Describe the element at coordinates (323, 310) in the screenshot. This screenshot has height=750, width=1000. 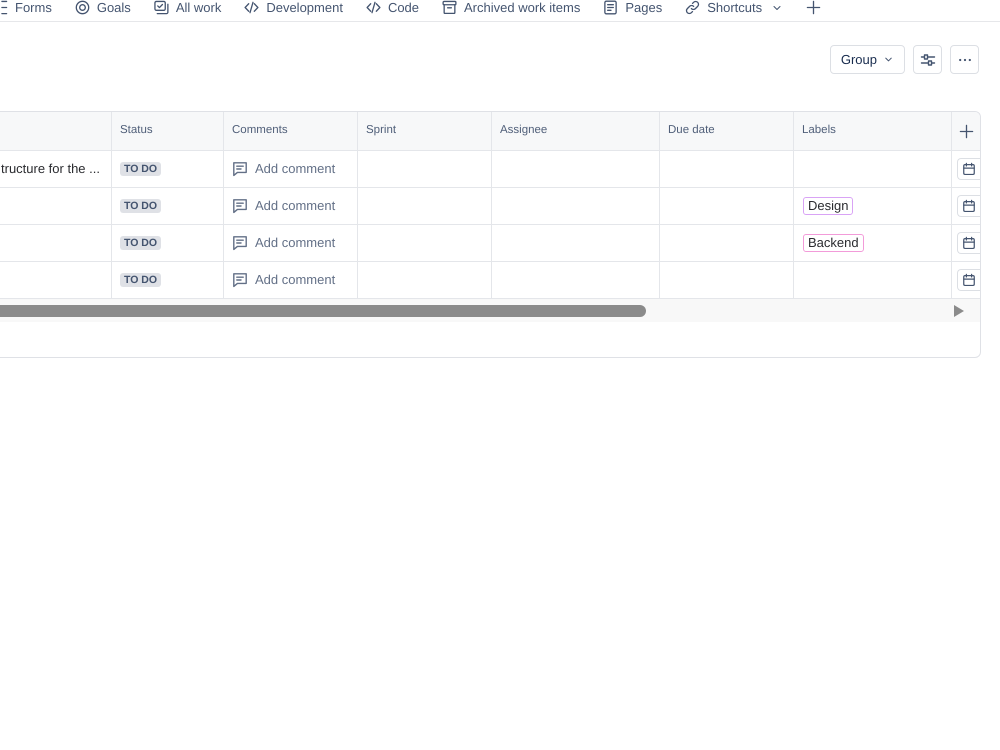
I see `scrollbar-thumb` at that location.